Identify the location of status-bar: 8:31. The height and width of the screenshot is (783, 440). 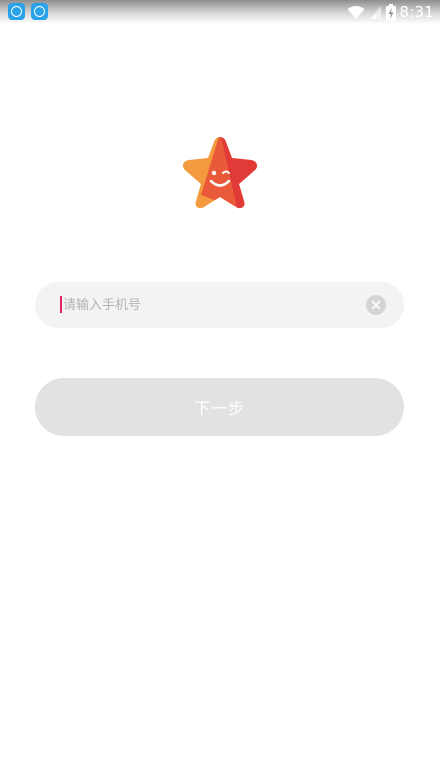
(220, 12).